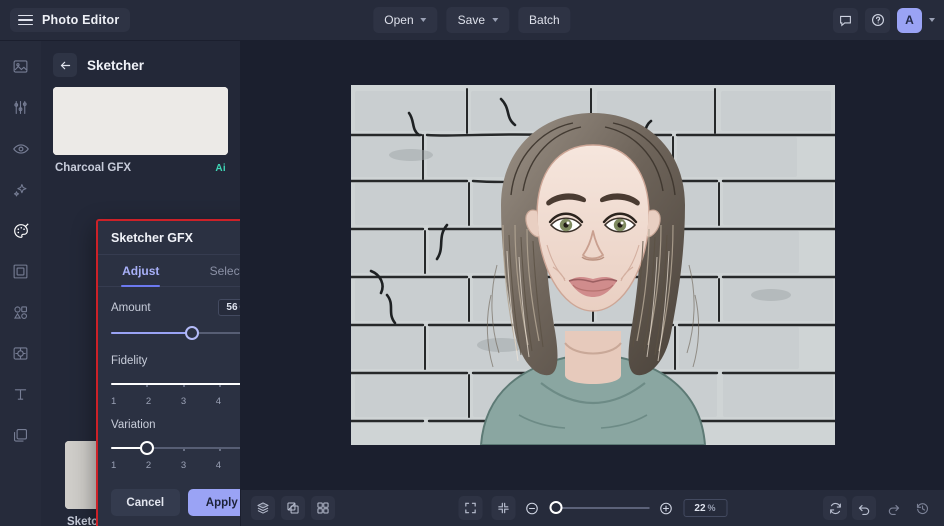  Describe the element at coordinates (399, 20) in the screenshot. I see `open-label: Open` at that location.